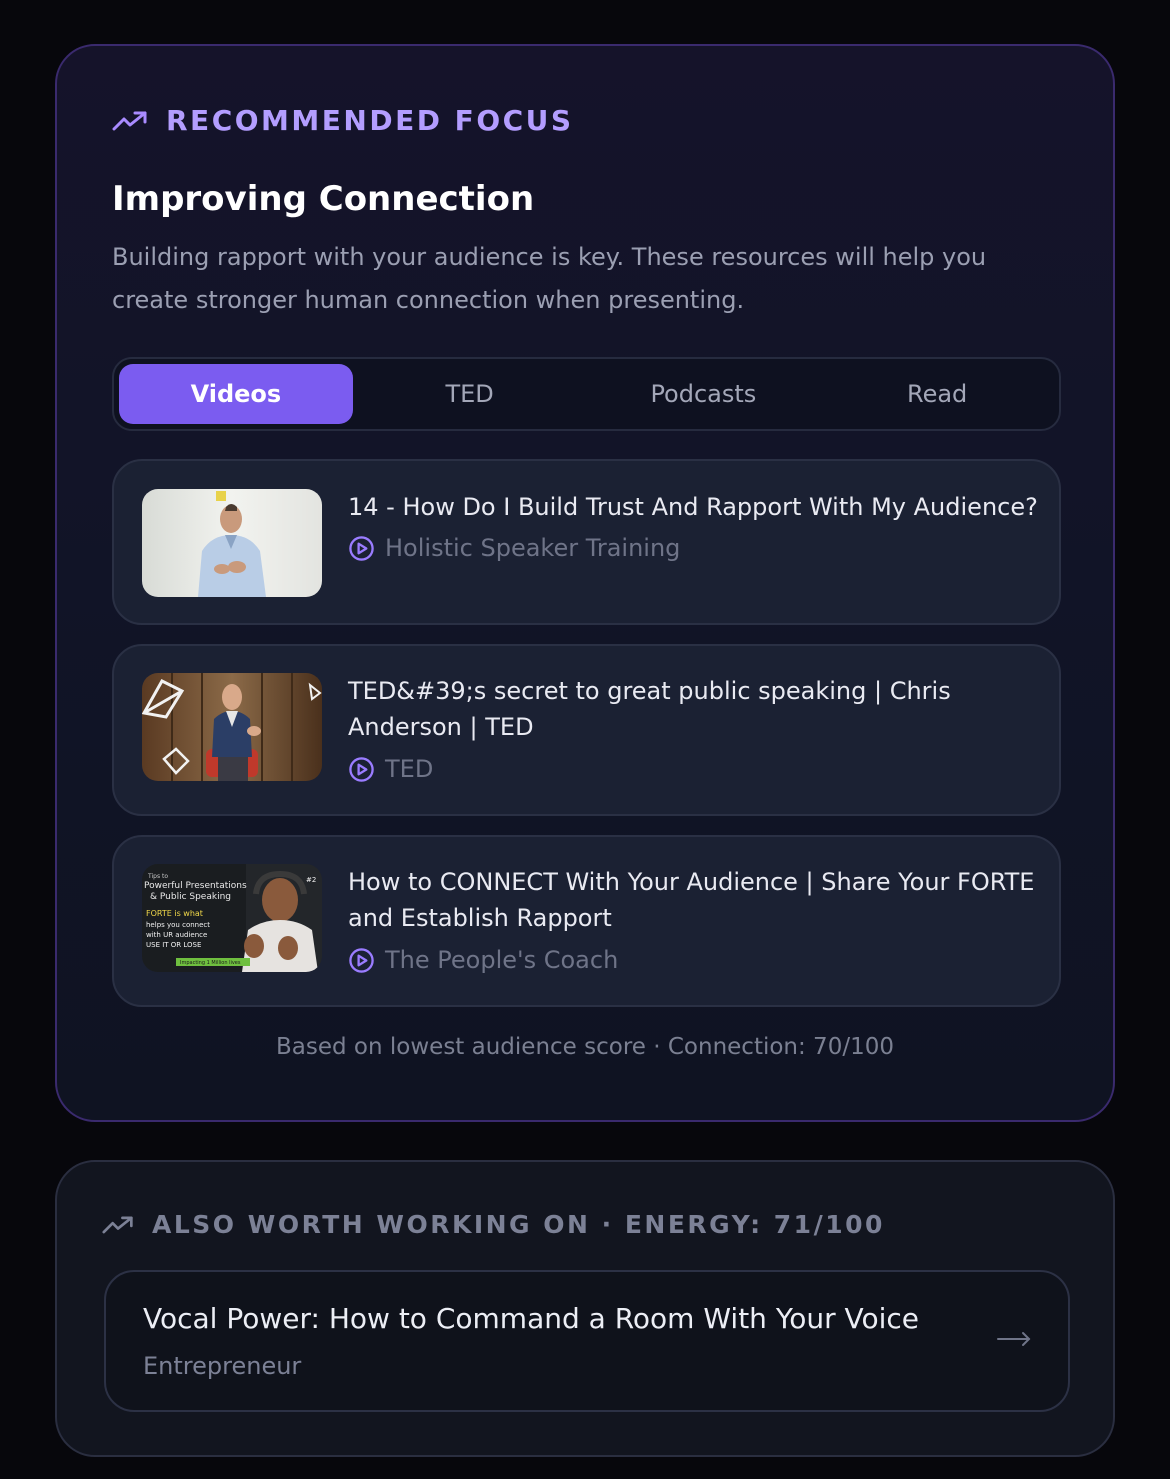  I want to click on thumb-text-line7: USE IT OR LOSE, so click(173, 945).